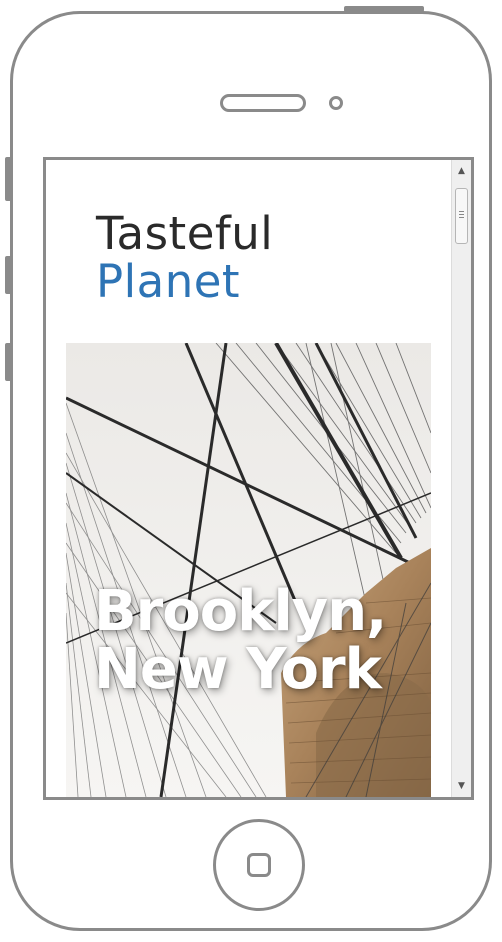  I want to click on logo-word-planet: Planet, so click(168, 281).